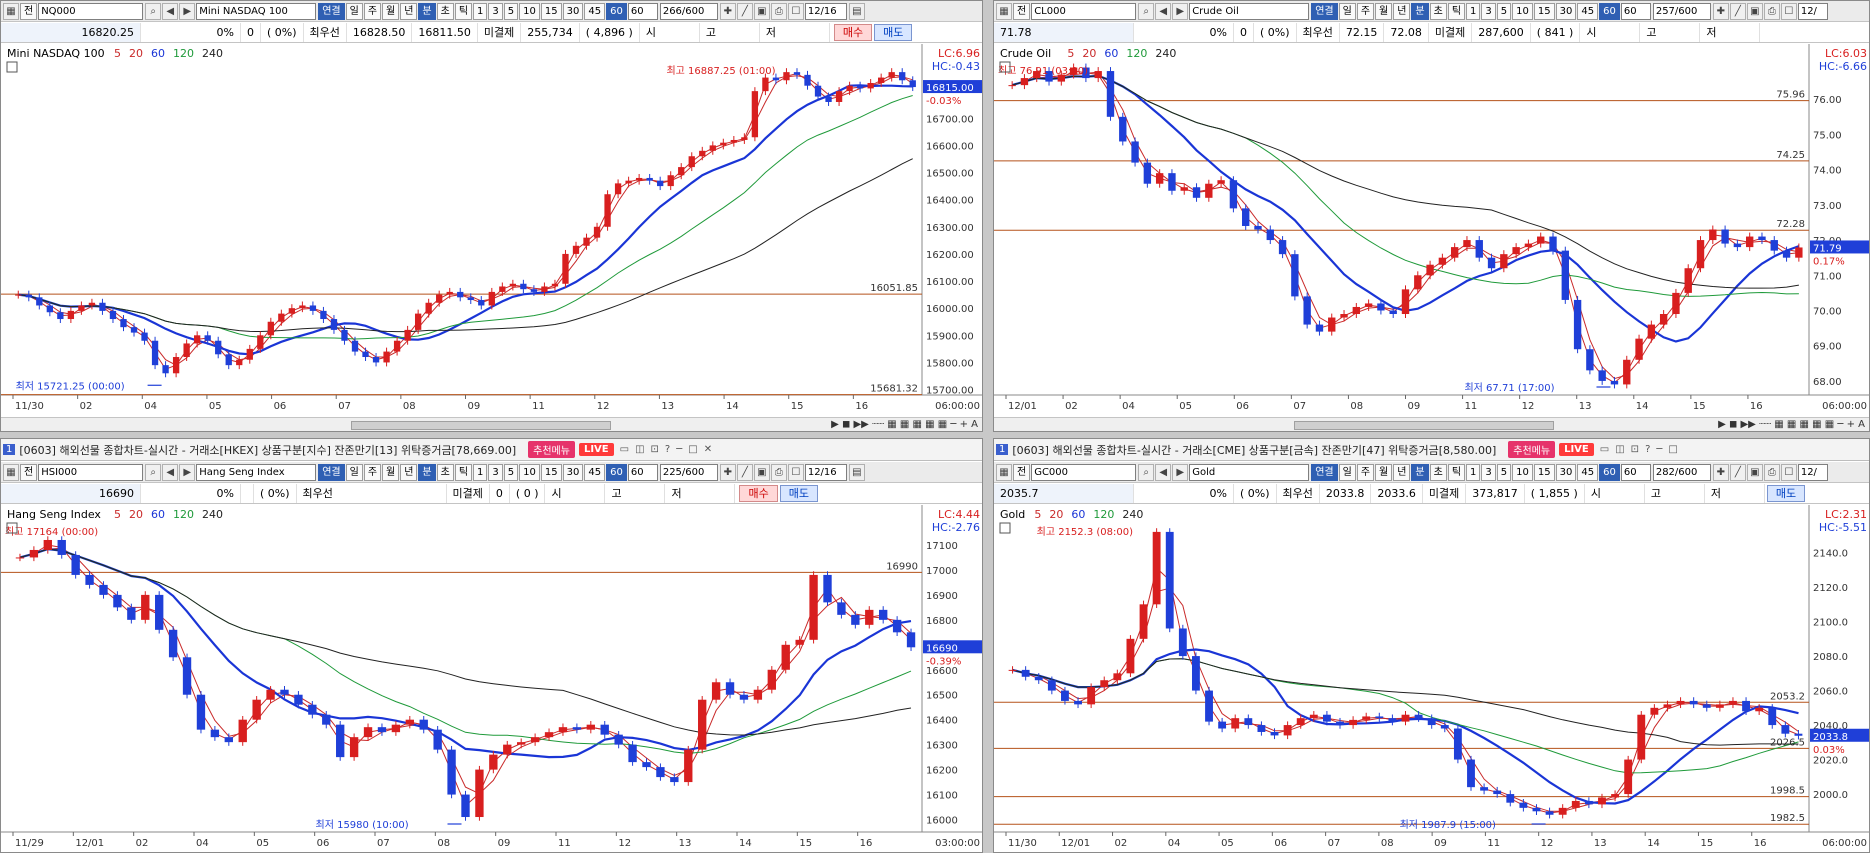 The height and width of the screenshot is (853, 1870). What do you see at coordinates (91, 11) in the screenshot?
I see `code-input: NQ000` at bounding box center [91, 11].